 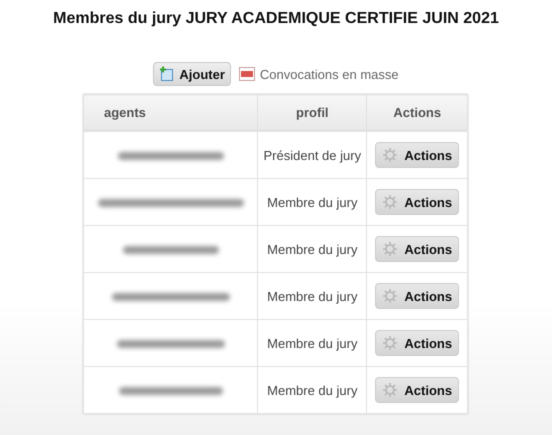 I want to click on column-header: agents, so click(x=171, y=112).